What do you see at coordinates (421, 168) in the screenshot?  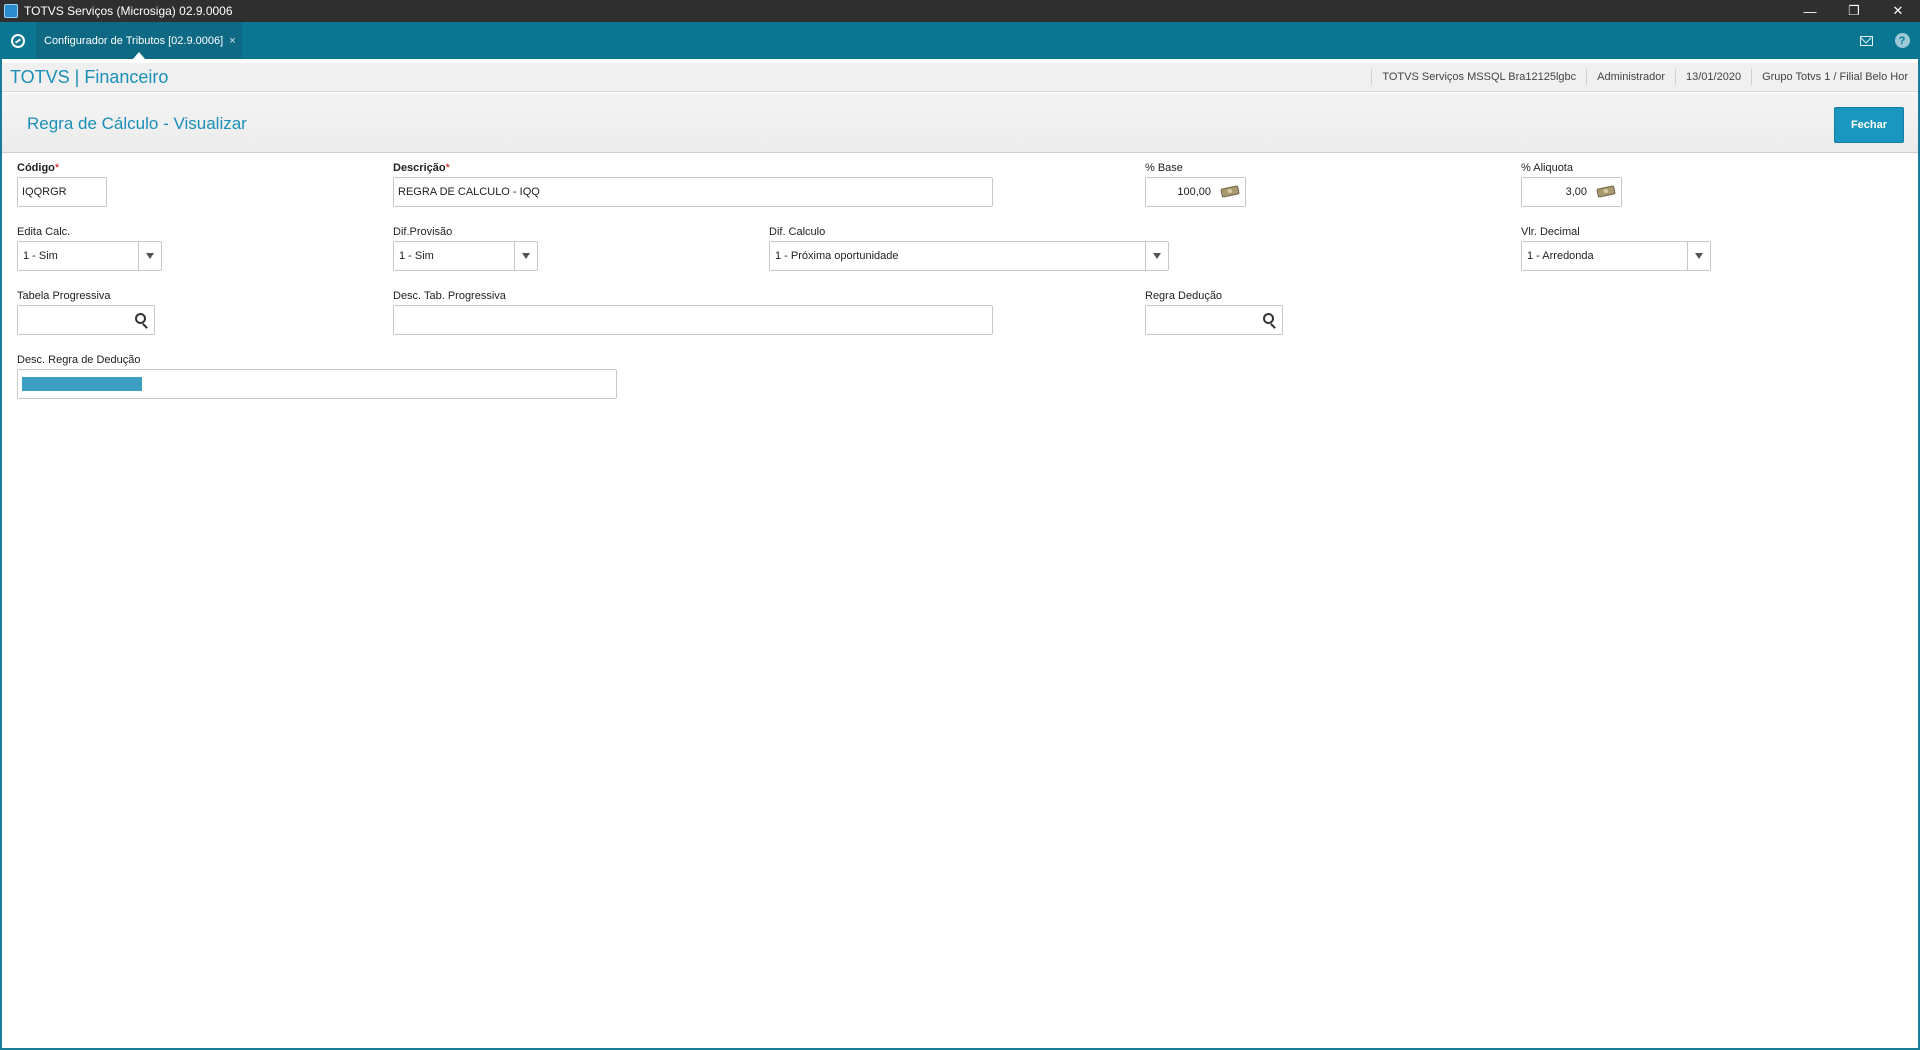 I see `descricao-label: Descrição*` at bounding box center [421, 168].